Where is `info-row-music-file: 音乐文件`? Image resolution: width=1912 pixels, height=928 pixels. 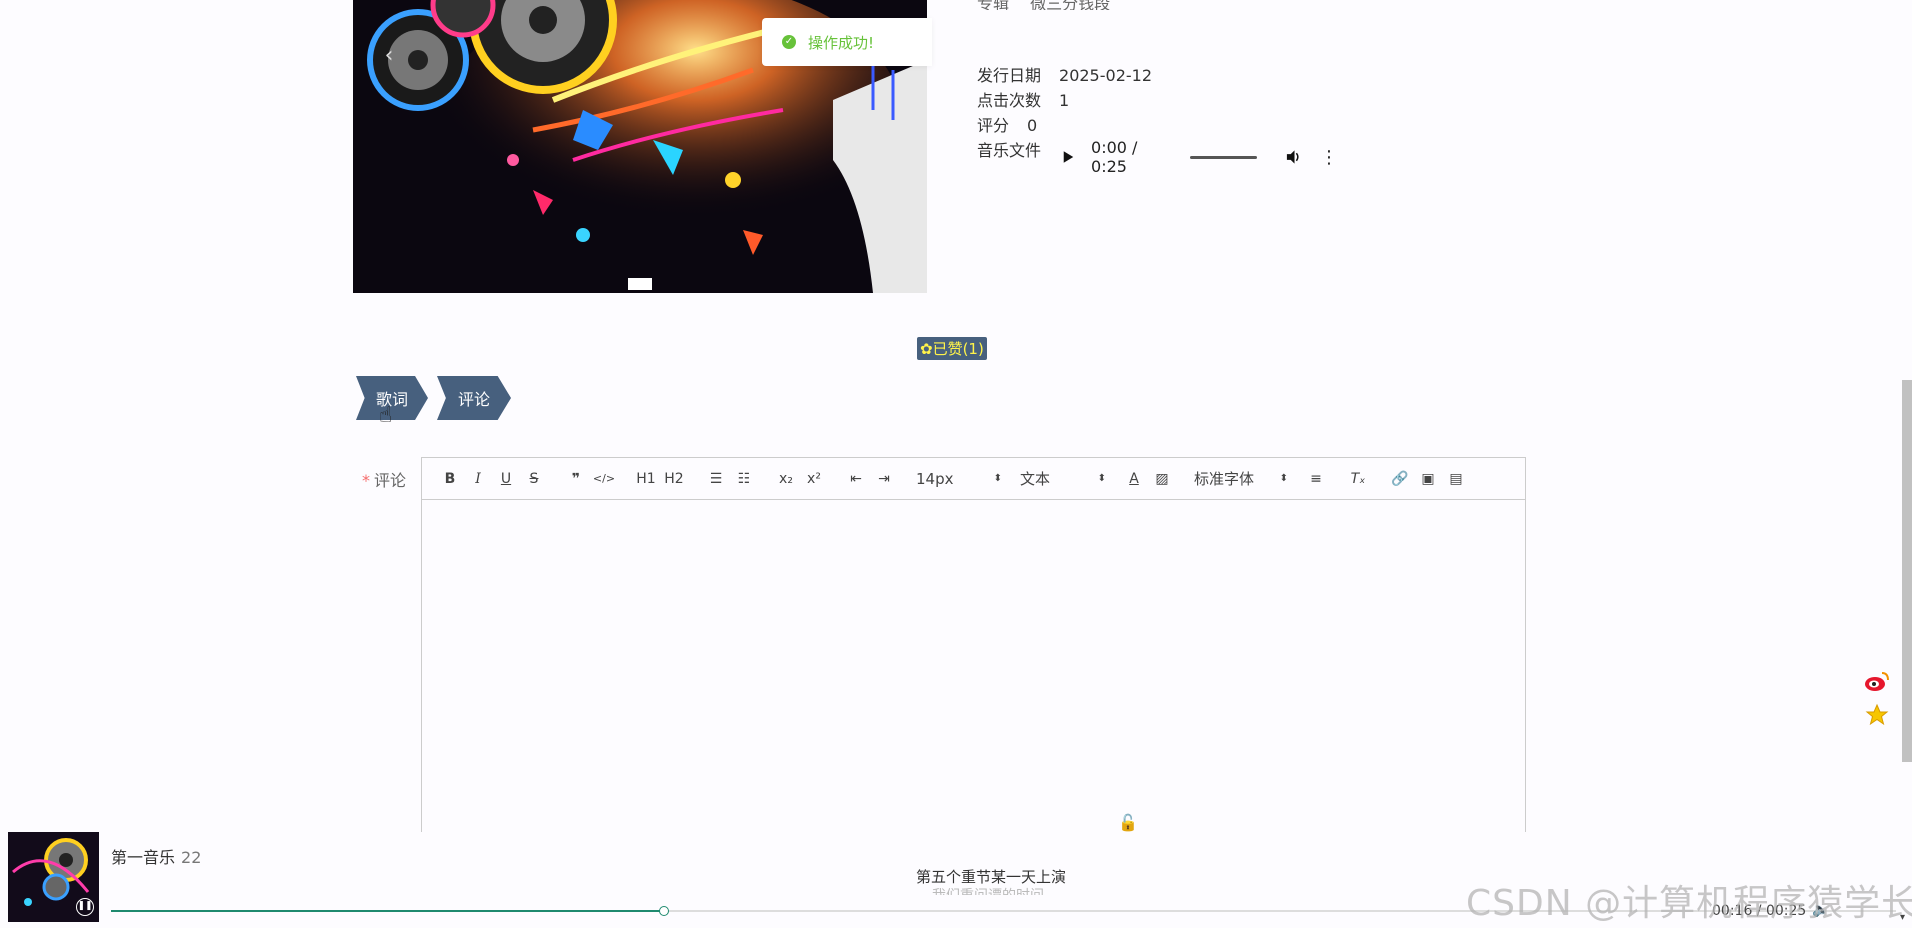
info-row-music-file: 音乐文件 is located at coordinates (1009, 149).